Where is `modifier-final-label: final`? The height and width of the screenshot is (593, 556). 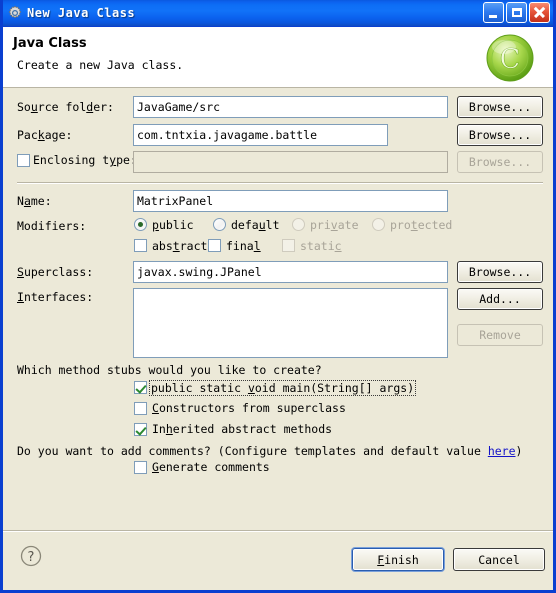
modifier-final-label: final is located at coordinates (243, 246).